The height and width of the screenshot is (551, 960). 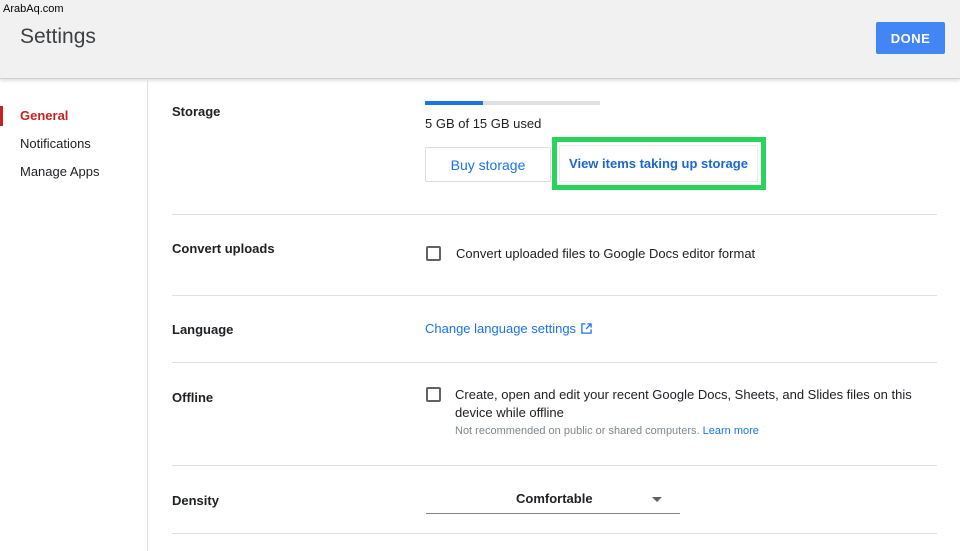 I want to click on storage-usage-fill, so click(x=454, y=103).